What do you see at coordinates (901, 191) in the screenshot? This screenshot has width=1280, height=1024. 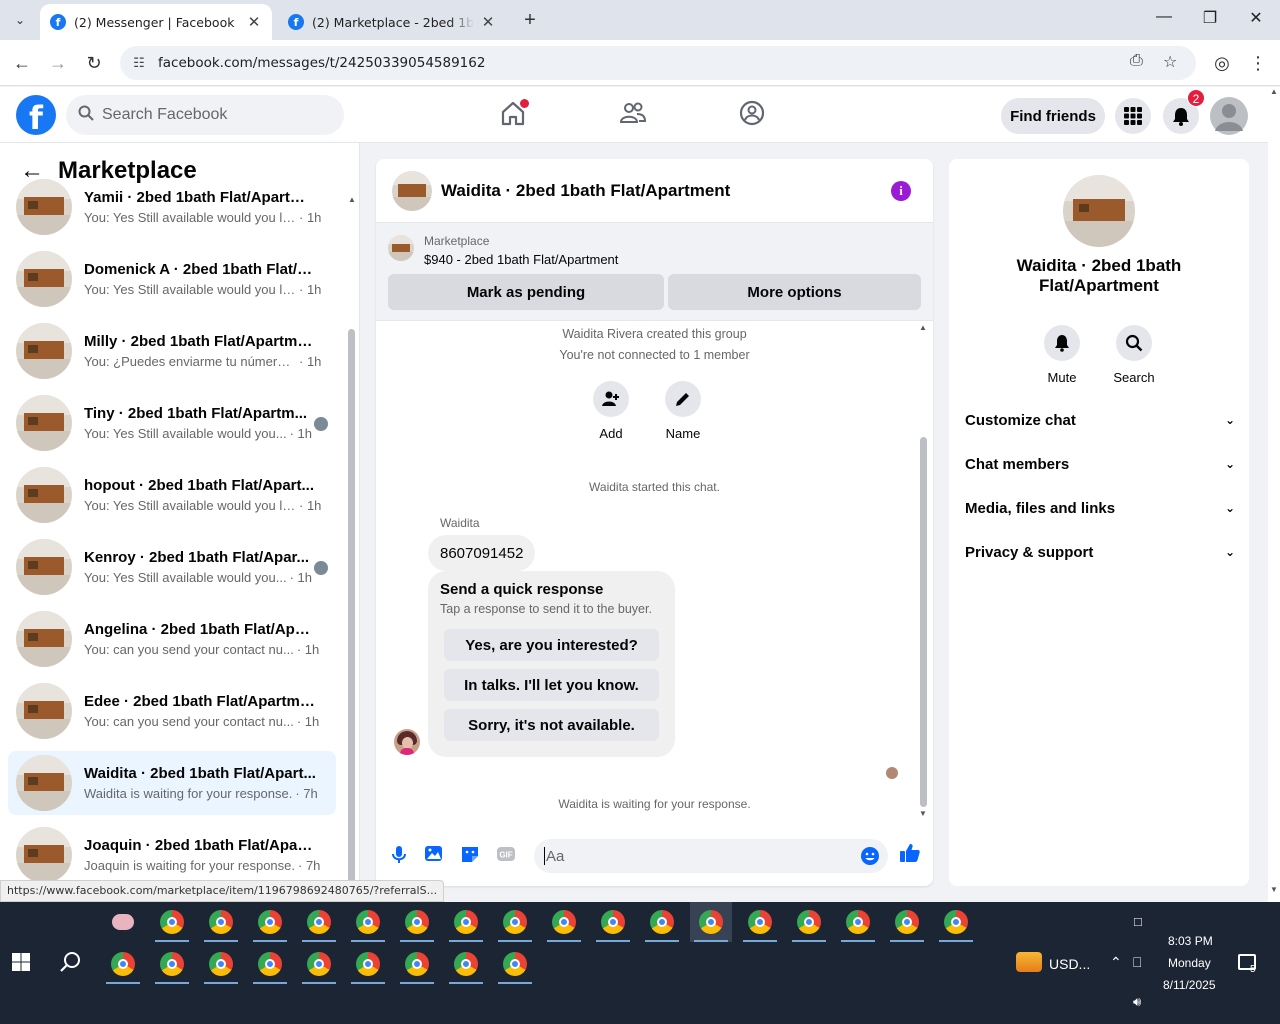 I see `info-icon: i` at bounding box center [901, 191].